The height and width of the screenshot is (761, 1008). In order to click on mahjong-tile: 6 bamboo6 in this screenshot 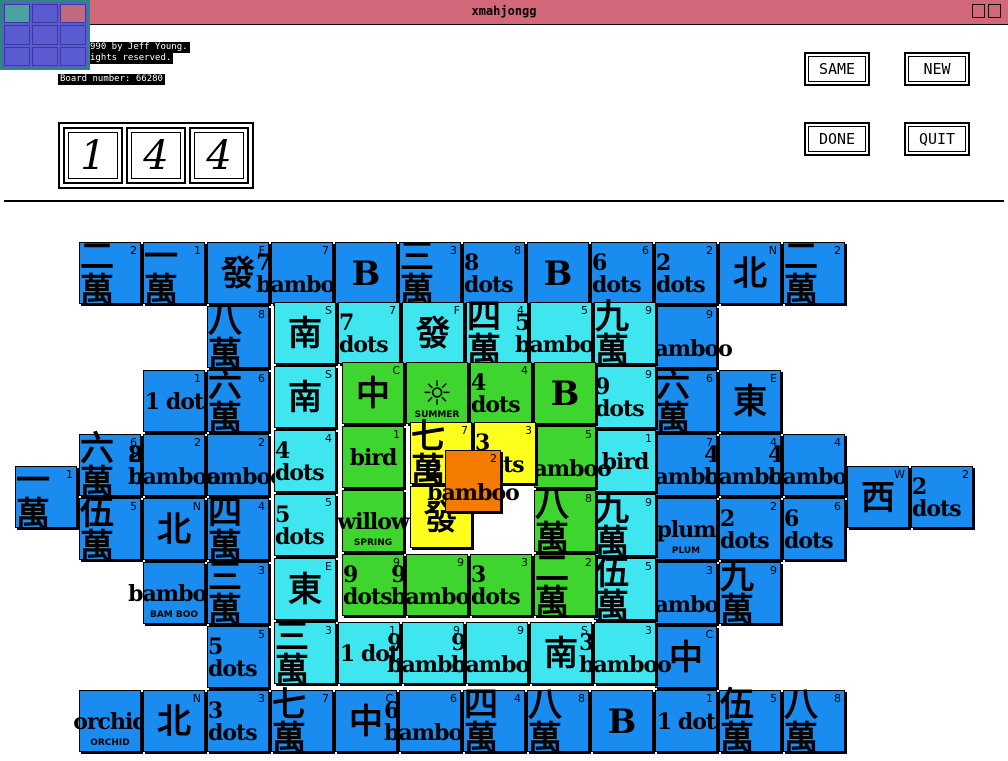, I will do `click(430, 721)`.